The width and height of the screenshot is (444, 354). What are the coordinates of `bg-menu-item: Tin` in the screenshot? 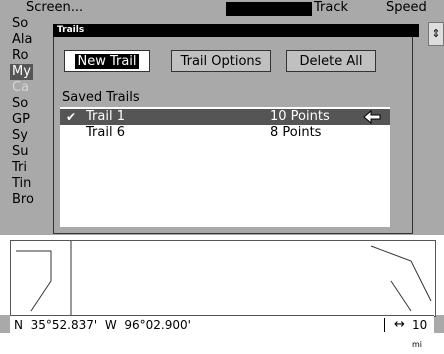 It's located at (21, 184).